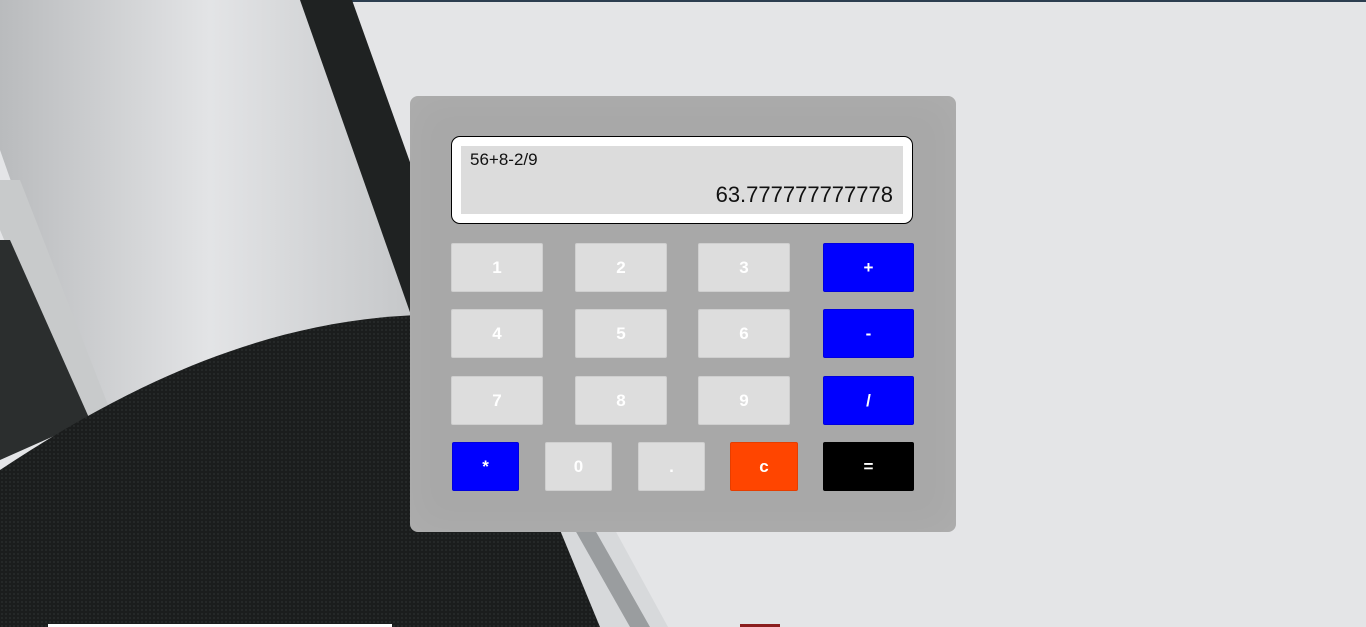  I want to click on result-text: 63.777777777778, so click(804, 194).